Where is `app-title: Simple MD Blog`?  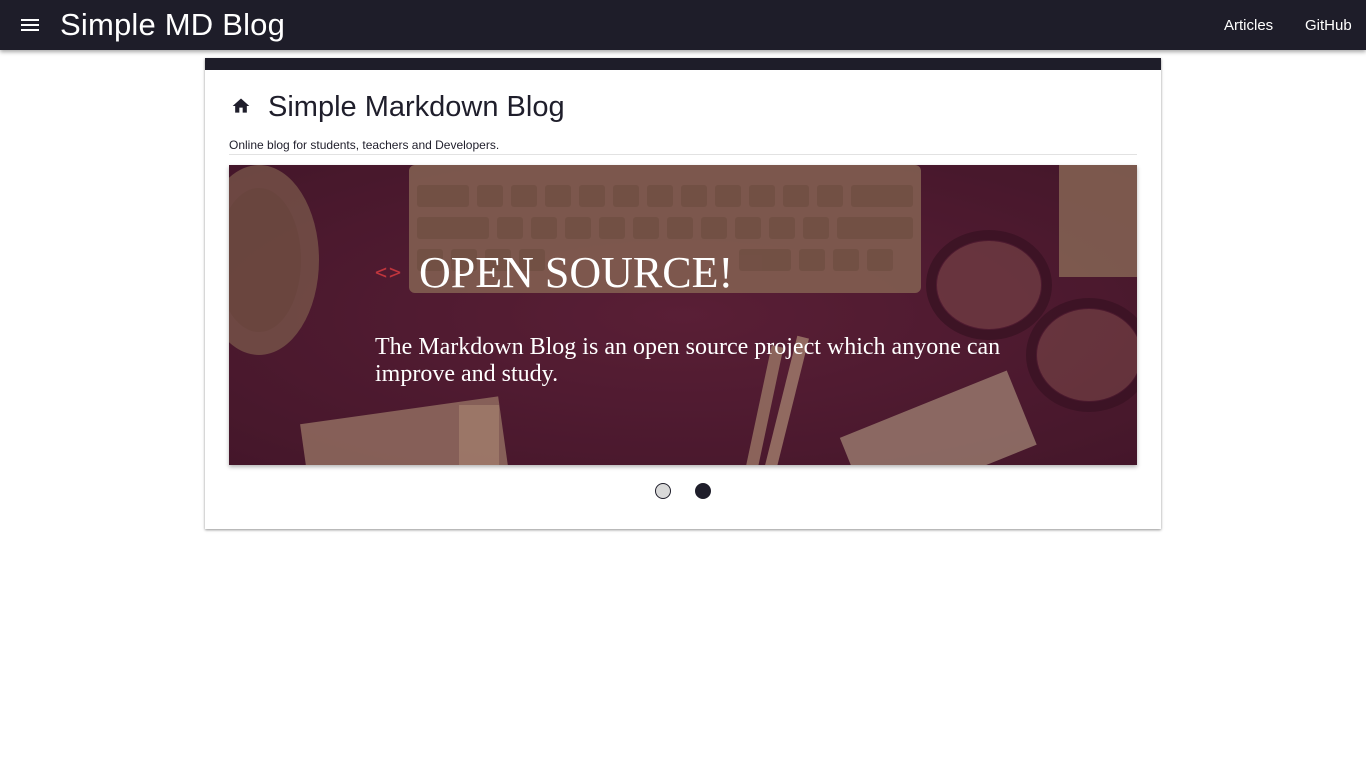
app-title: Simple MD Blog is located at coordinates (172, 25).